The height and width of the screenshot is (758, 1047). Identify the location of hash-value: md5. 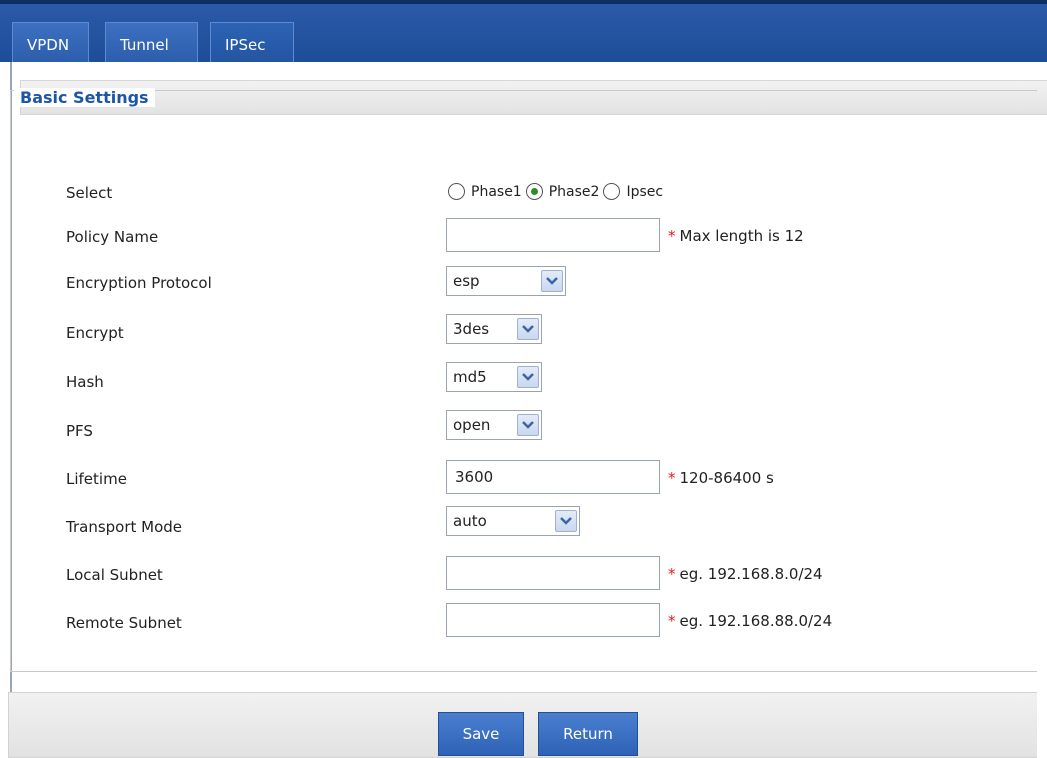
(470, 377).